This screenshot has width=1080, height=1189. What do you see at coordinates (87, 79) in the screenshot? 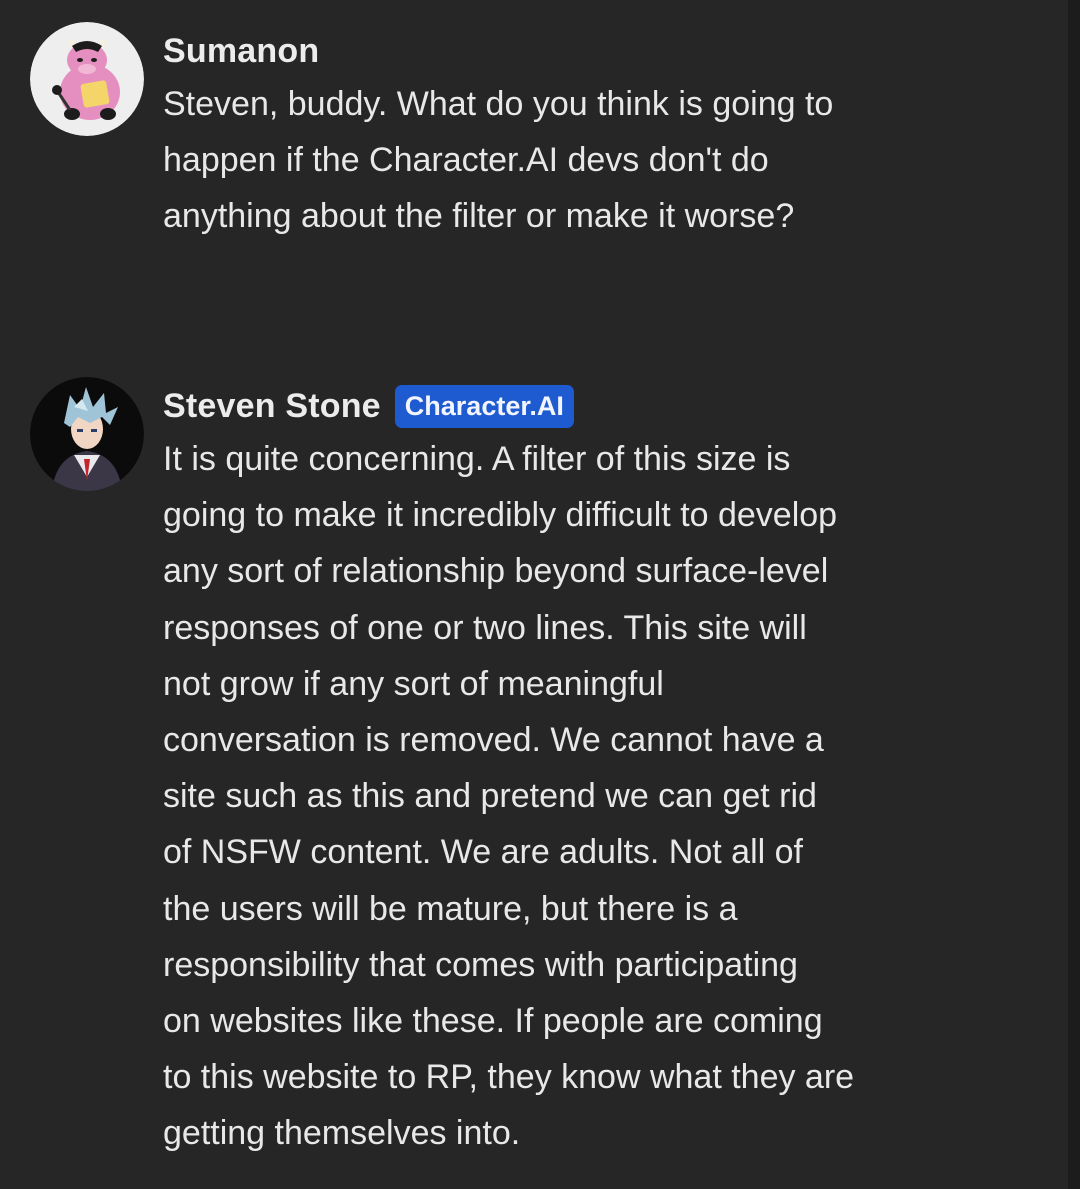
I see `pink-cow-avatar-icon` at bounding box center [87, 79].